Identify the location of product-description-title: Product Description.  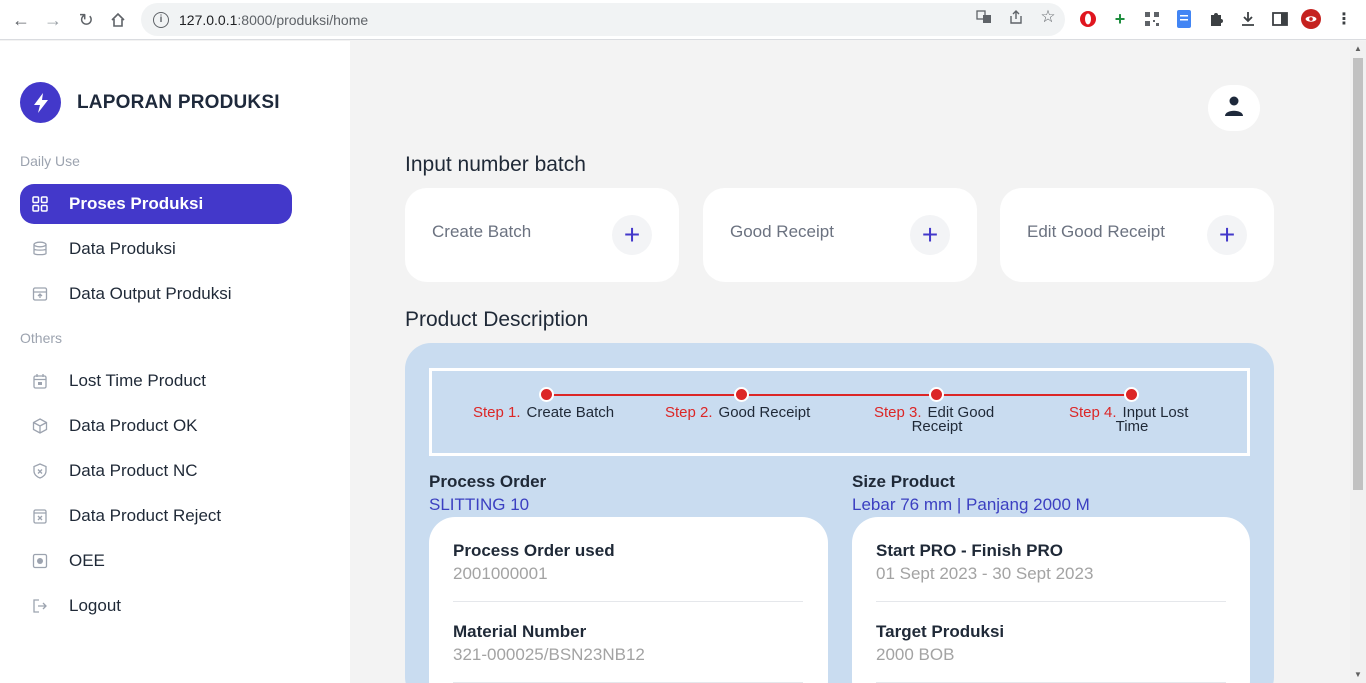
(497, 319).